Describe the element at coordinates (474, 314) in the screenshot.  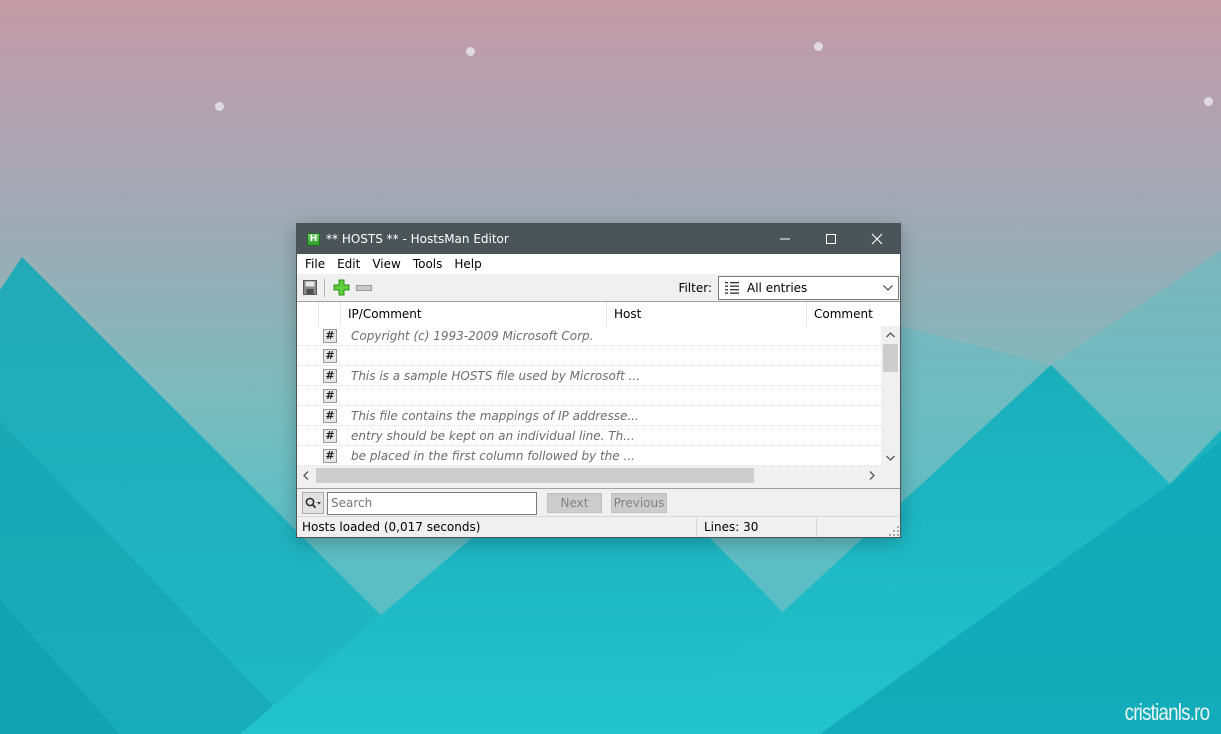
I see `column-header-ip-comment: IP/Comment` at that location.